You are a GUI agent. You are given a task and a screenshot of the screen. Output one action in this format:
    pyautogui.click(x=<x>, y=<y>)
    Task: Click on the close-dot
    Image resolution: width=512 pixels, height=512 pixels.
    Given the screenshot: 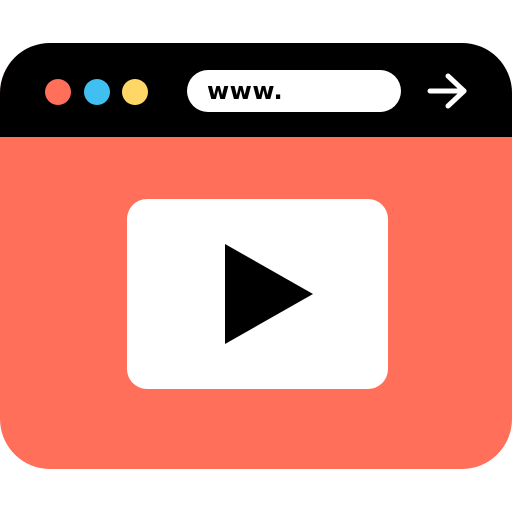 What is the action you would take?
    pyautogui.click(x=58, y=92)
    